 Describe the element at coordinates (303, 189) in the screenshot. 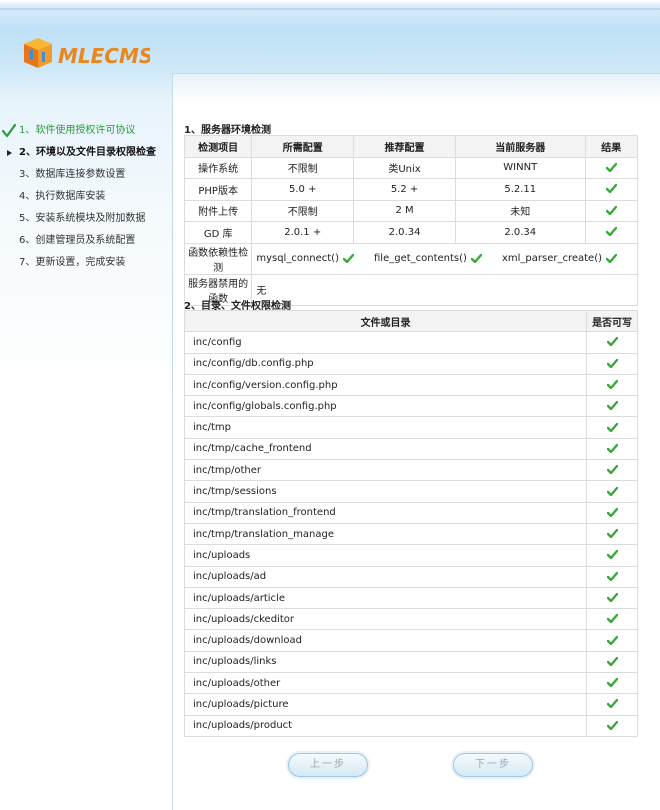

I see `env-cell-required: 5.0 +` at that location.